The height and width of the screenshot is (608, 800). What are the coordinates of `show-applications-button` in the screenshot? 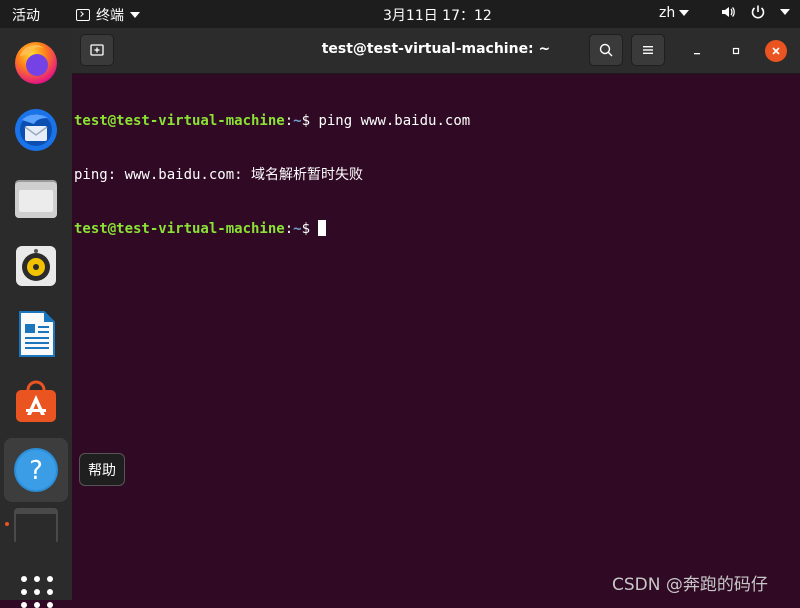 It's located at (37, 592).